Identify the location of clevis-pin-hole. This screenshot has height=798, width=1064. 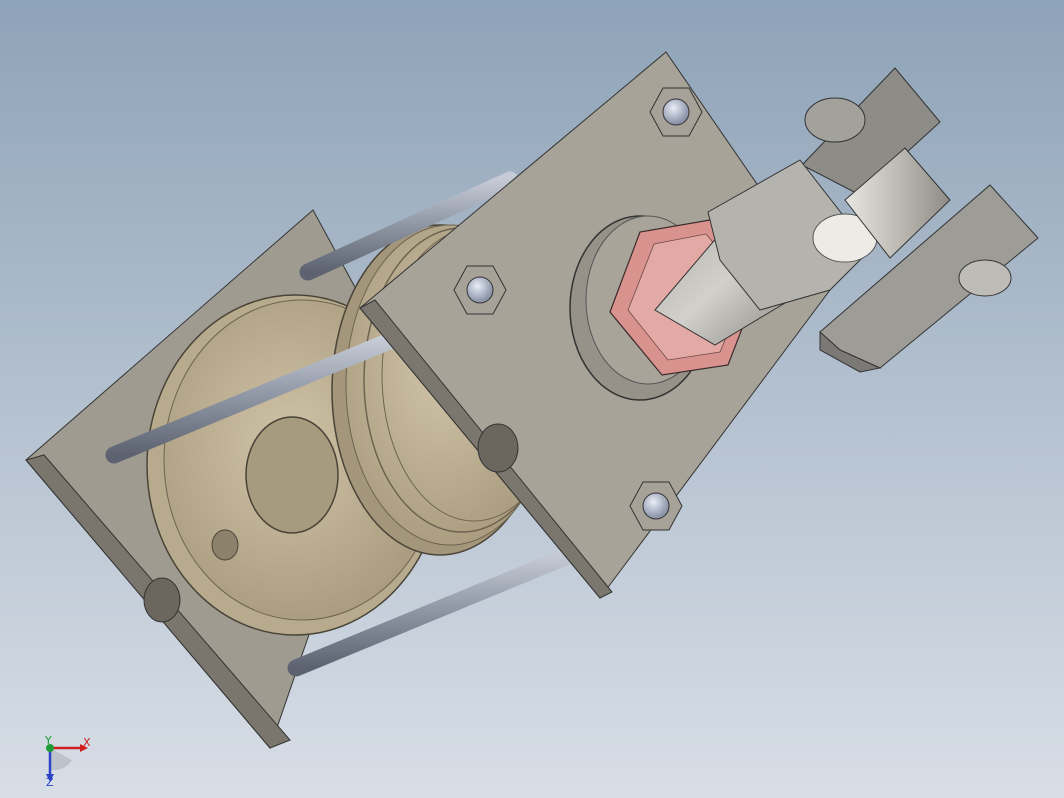
(835, 120).